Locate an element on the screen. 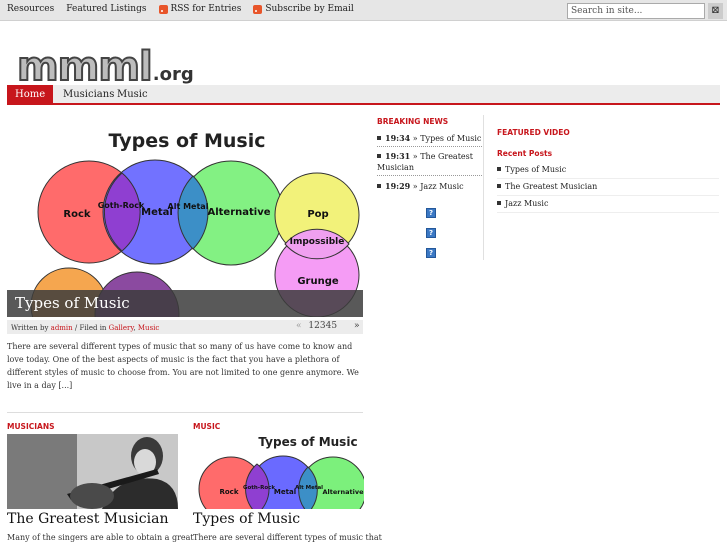  svg-text: Alternative is located at coordinates (343, 492).